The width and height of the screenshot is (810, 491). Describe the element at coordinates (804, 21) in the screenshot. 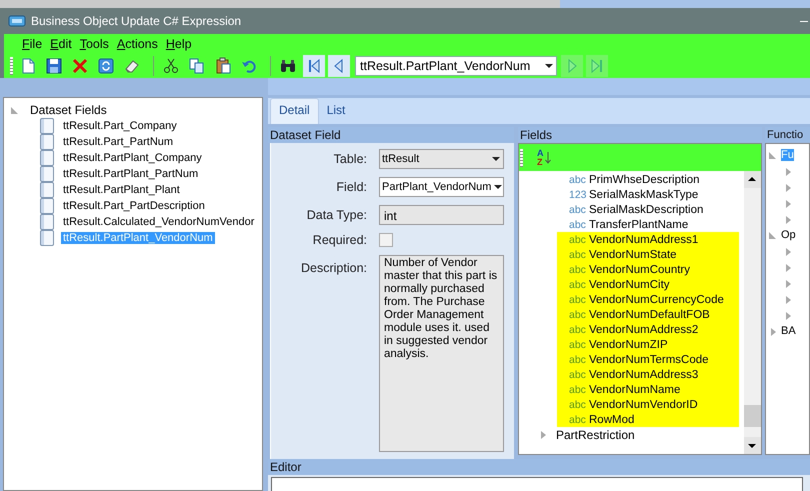

I see `minimize-icon` at that location.